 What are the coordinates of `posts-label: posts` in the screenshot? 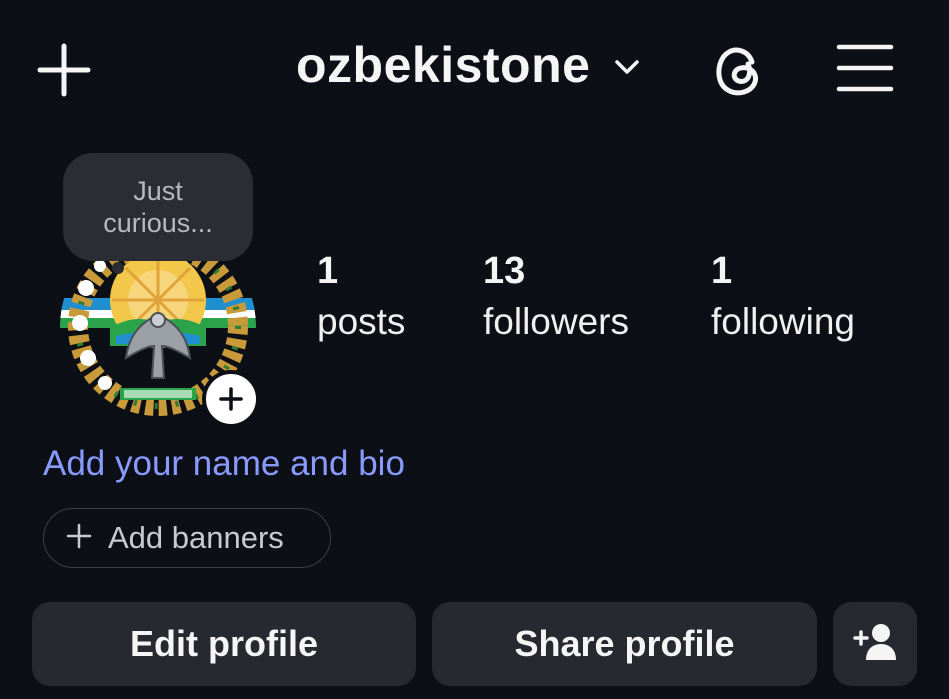 It's located at (361, 321).